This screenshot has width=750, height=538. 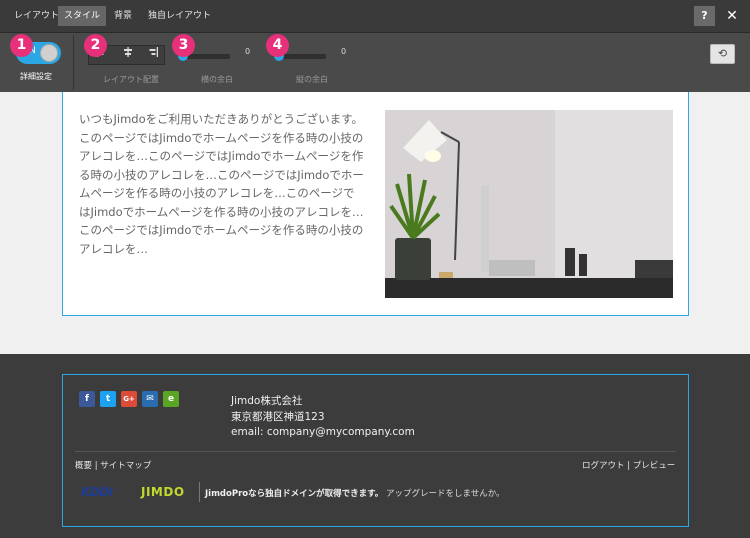 What do you see at coordinates (97, 492) in the screenshot?
I see `kddi-logo: KDDI` at bounding box center [97, 492].